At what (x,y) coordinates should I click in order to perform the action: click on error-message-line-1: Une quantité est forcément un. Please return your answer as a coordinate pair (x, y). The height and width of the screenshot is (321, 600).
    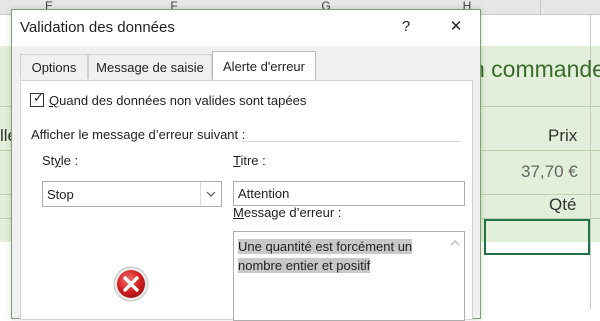
    Looking at the image, I should click on (325, 246).